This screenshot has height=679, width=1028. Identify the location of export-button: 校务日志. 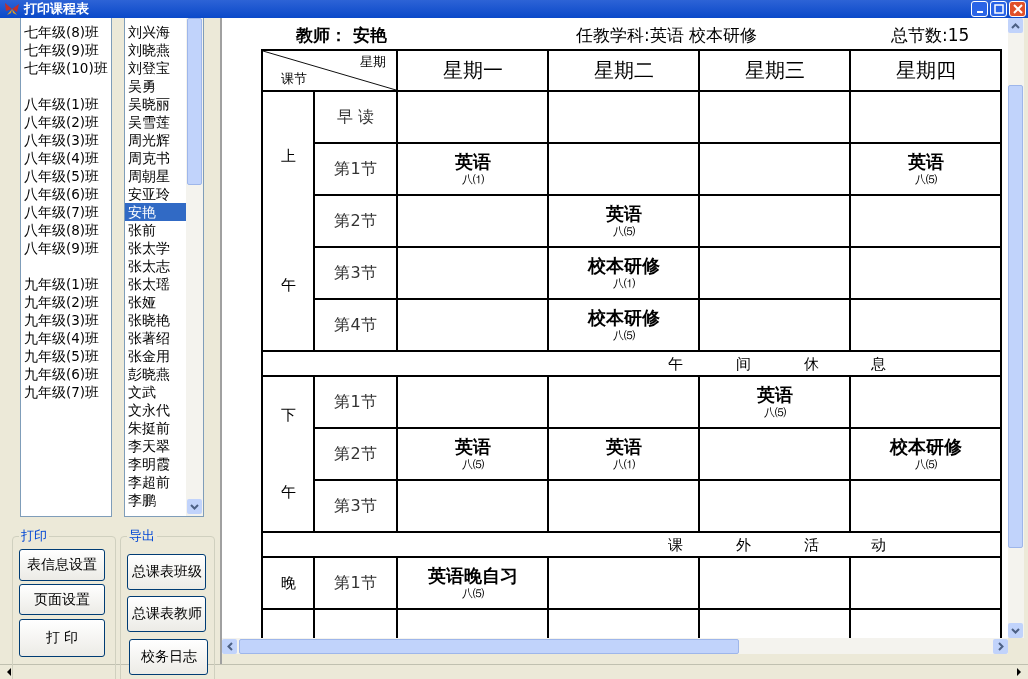
(168, 657).